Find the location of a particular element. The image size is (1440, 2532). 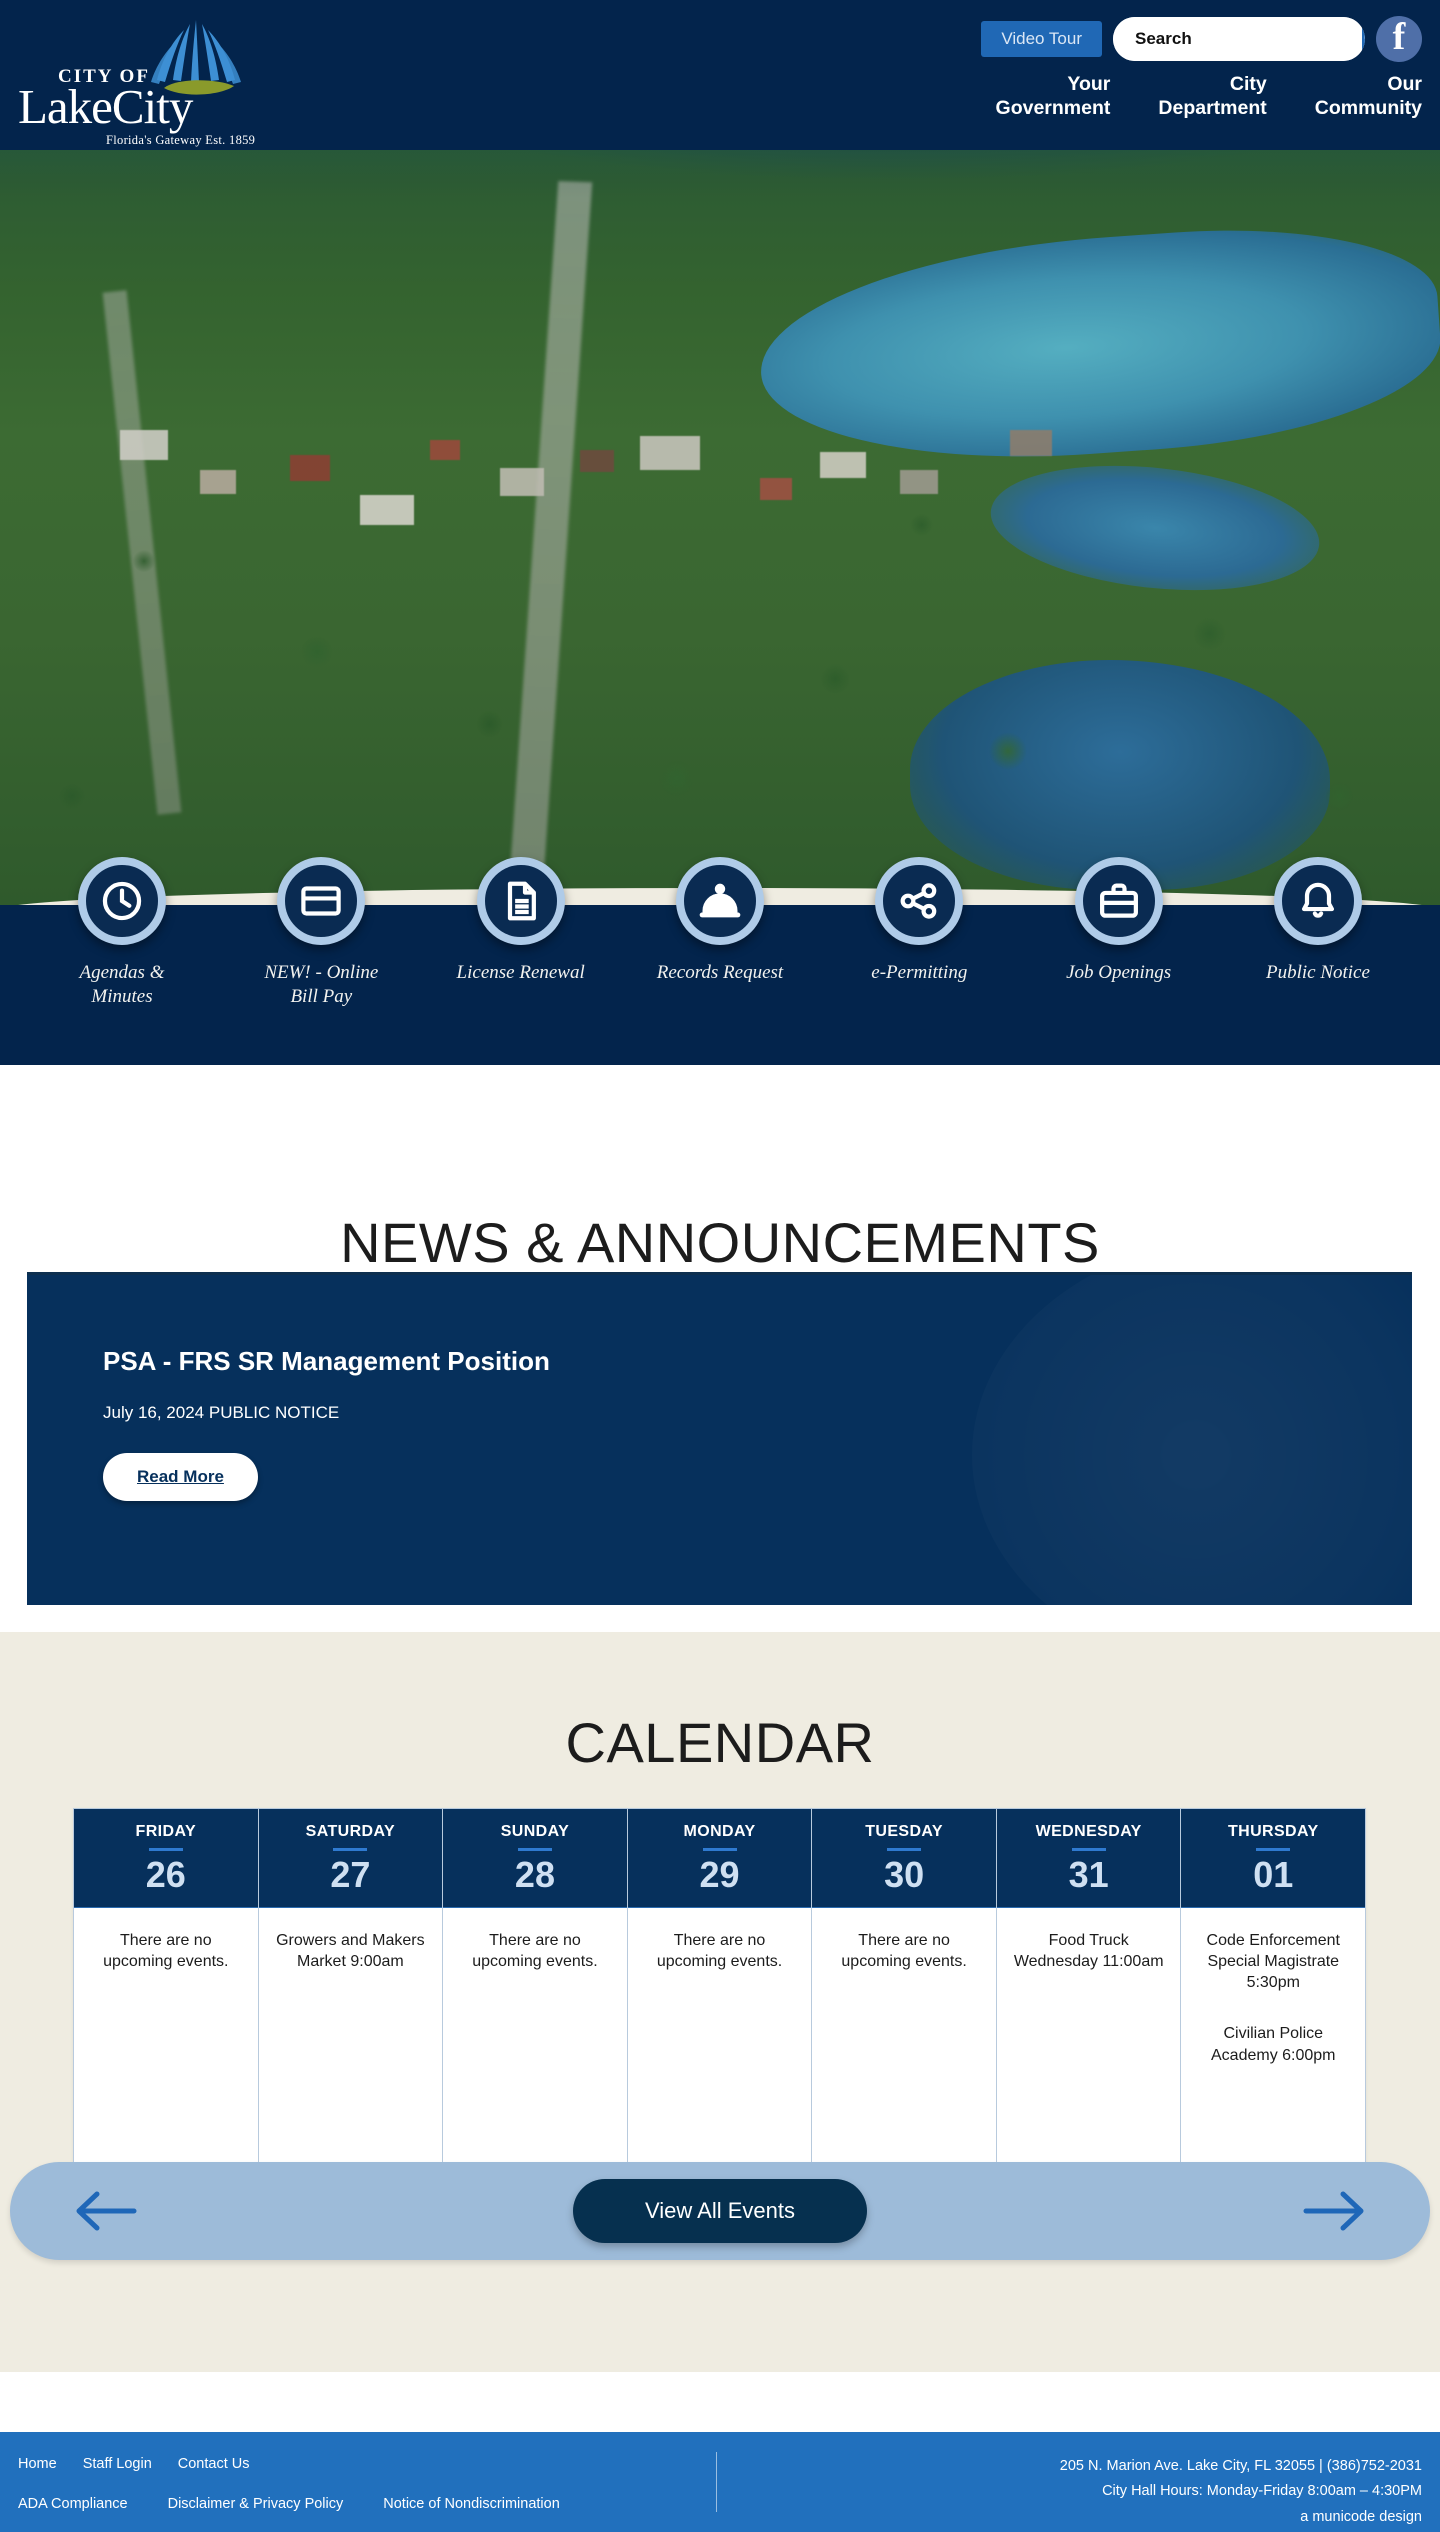

nav-item-city-department: City Department is located at coordinates (1188, 97).